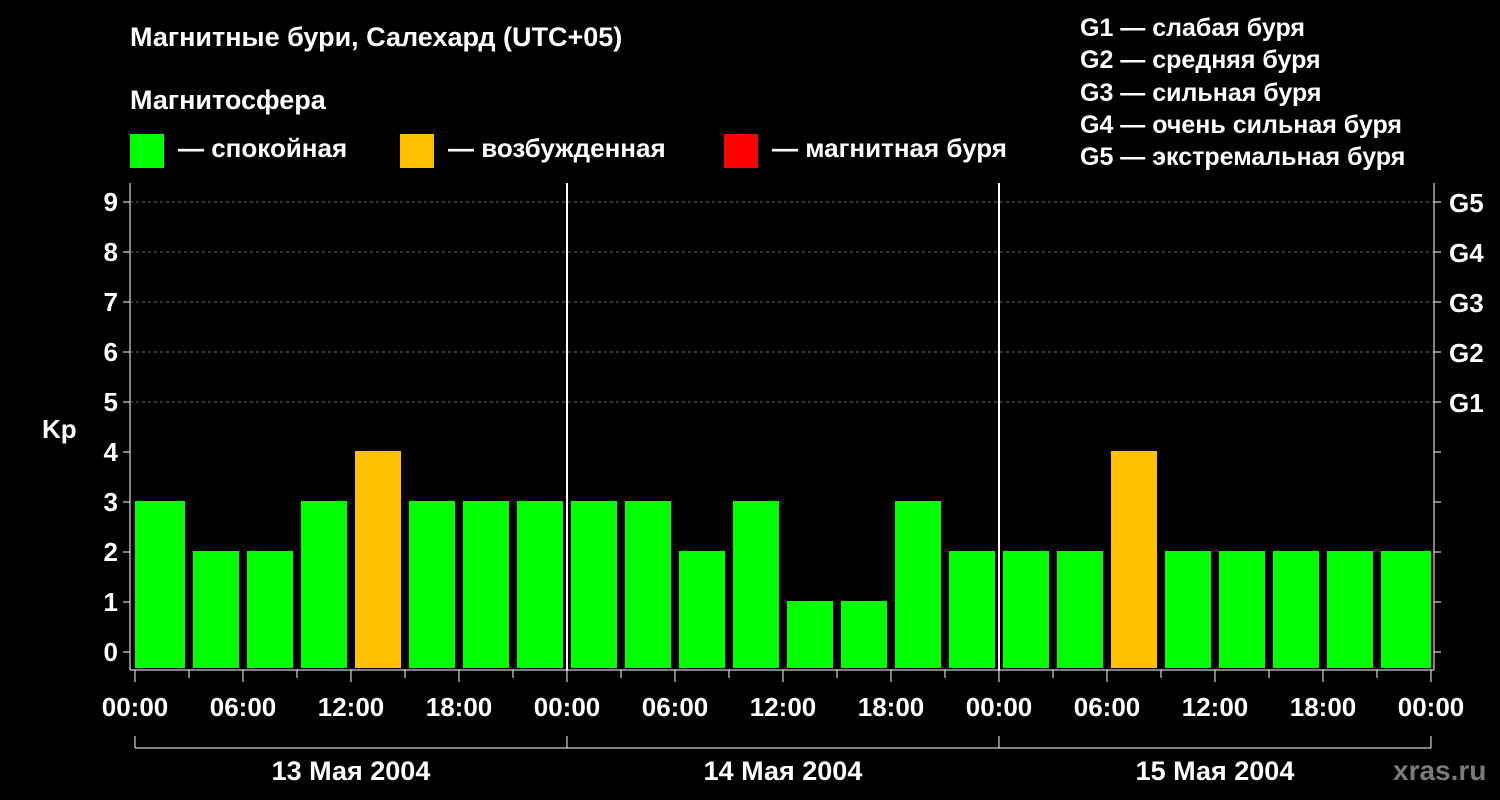 The height and width of the screenshot is (800, 1500). I want to click on day-label: 14 Мая 2004, so click(783, 771).